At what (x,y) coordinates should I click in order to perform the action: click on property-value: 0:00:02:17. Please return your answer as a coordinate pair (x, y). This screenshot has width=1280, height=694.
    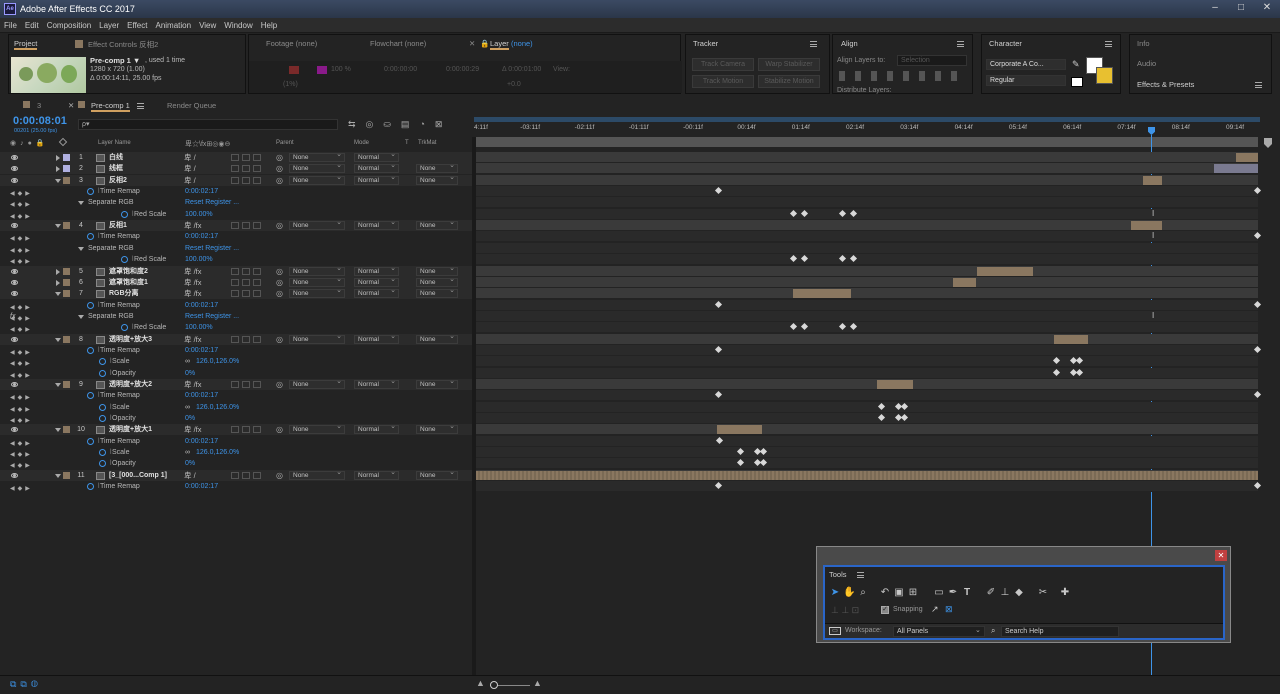
    Looking at the image, I should click on (201, 350).